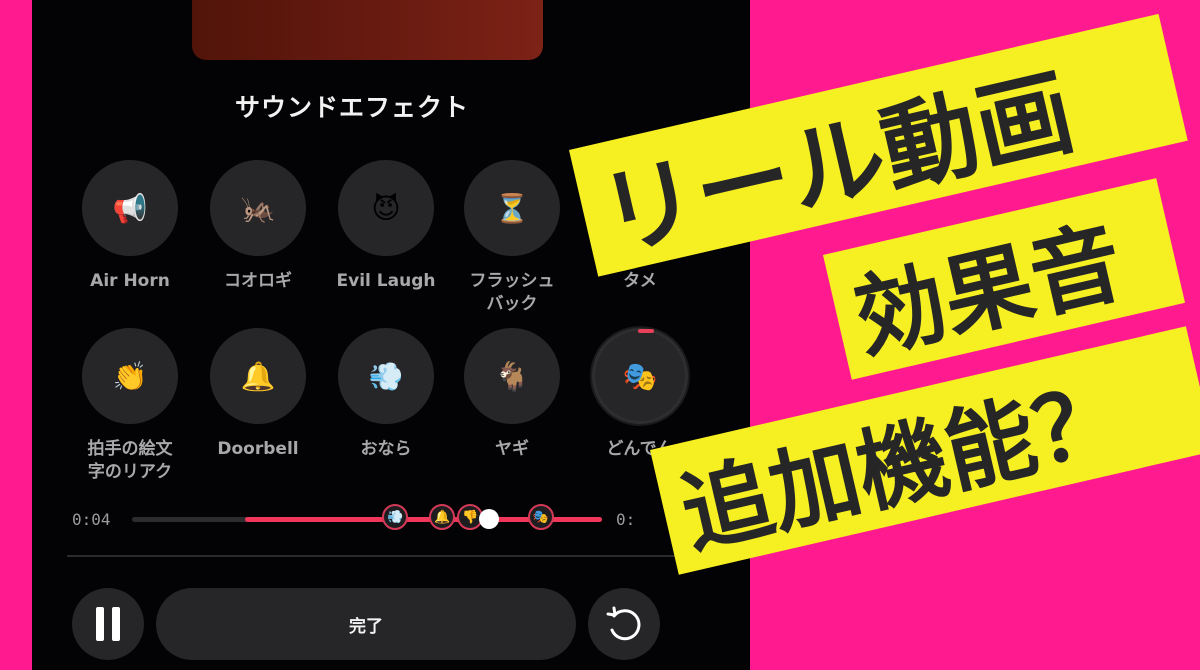 The image size is (1200, 670). Describe the element at coordinates (386, 394) in the screenshot. I see `effect-fart: 💨 おなら` at that location.